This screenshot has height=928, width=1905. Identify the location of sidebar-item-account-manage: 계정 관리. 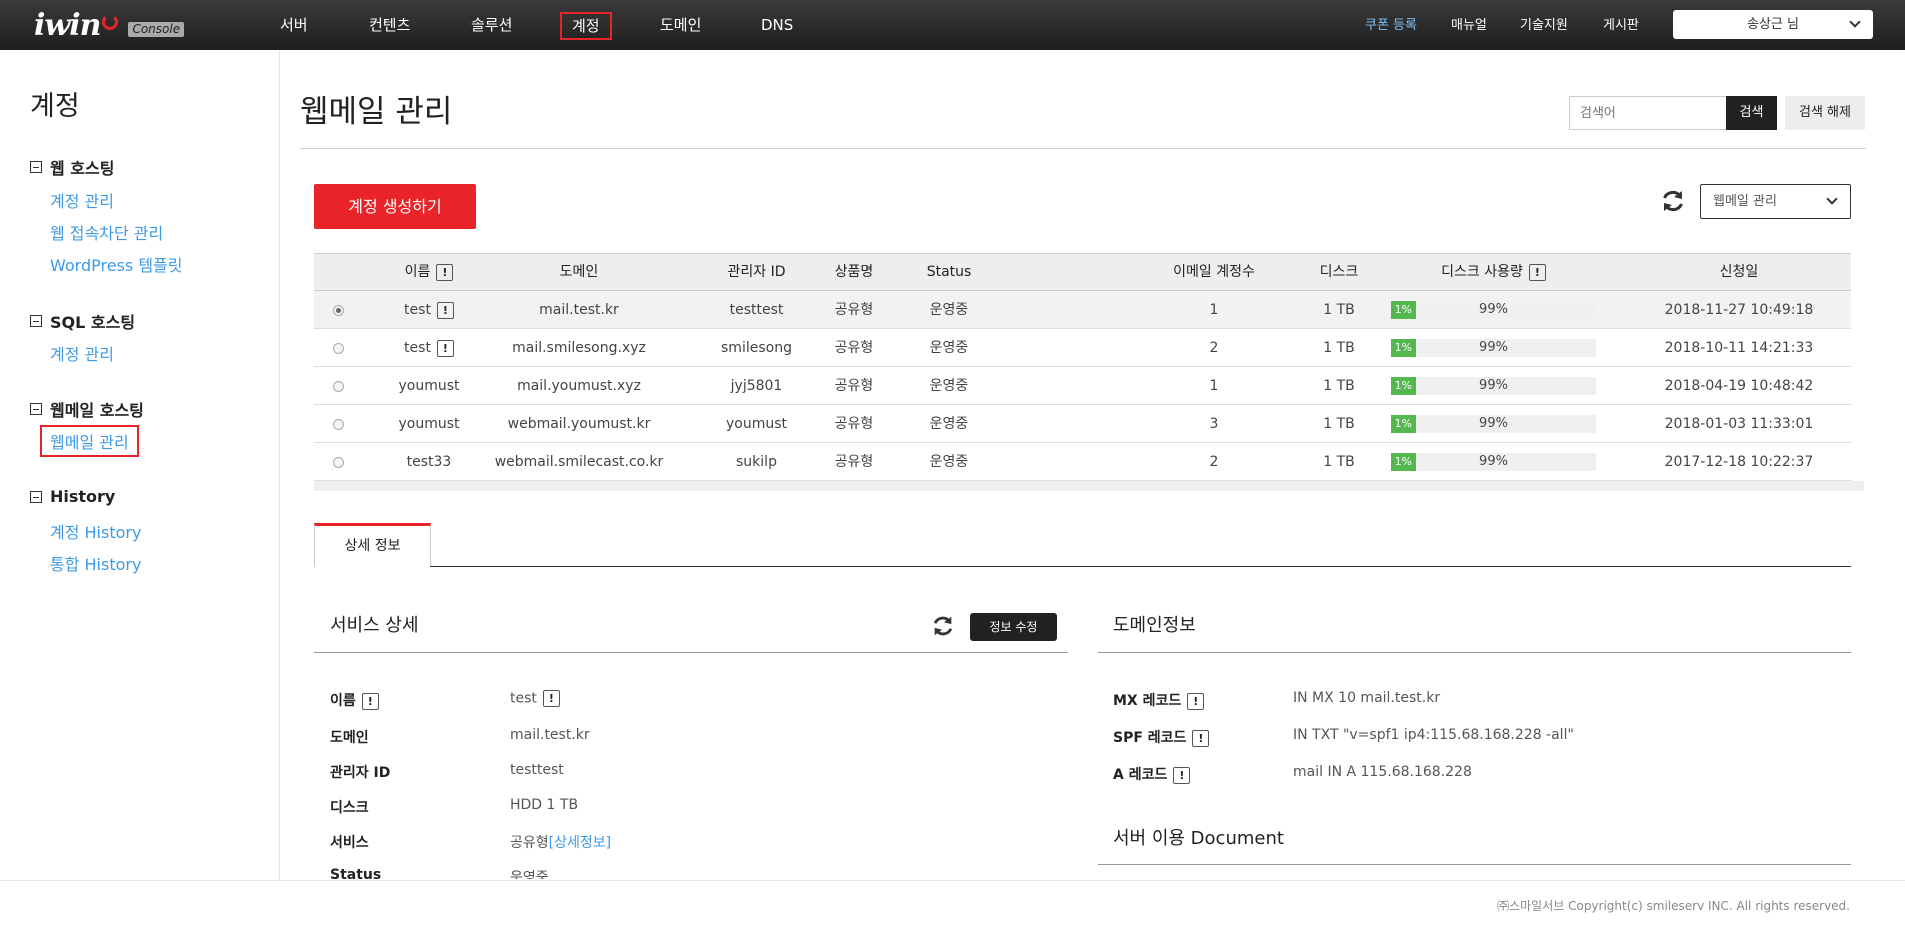
(82, 200).